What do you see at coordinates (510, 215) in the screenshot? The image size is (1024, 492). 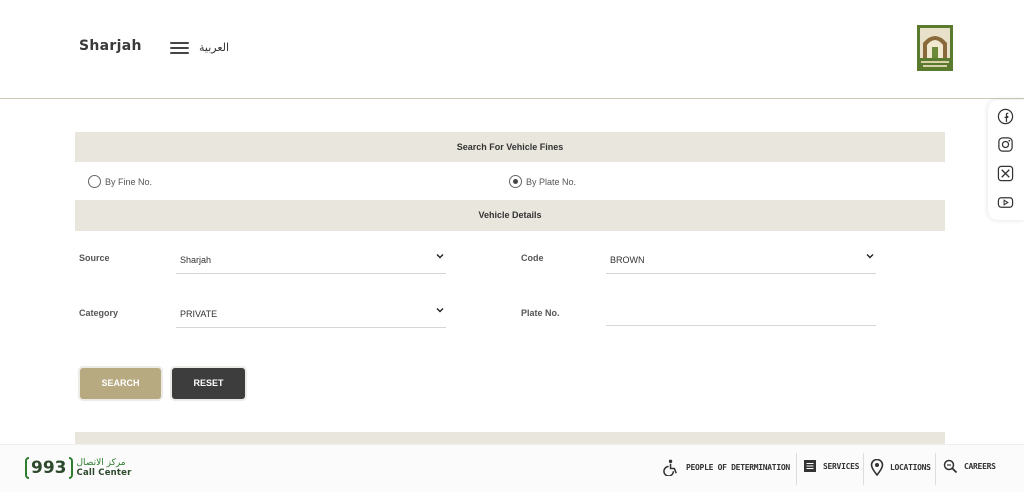 I see `vehicle-details-header: Vehicle Details` at bounding box center [510, 215].